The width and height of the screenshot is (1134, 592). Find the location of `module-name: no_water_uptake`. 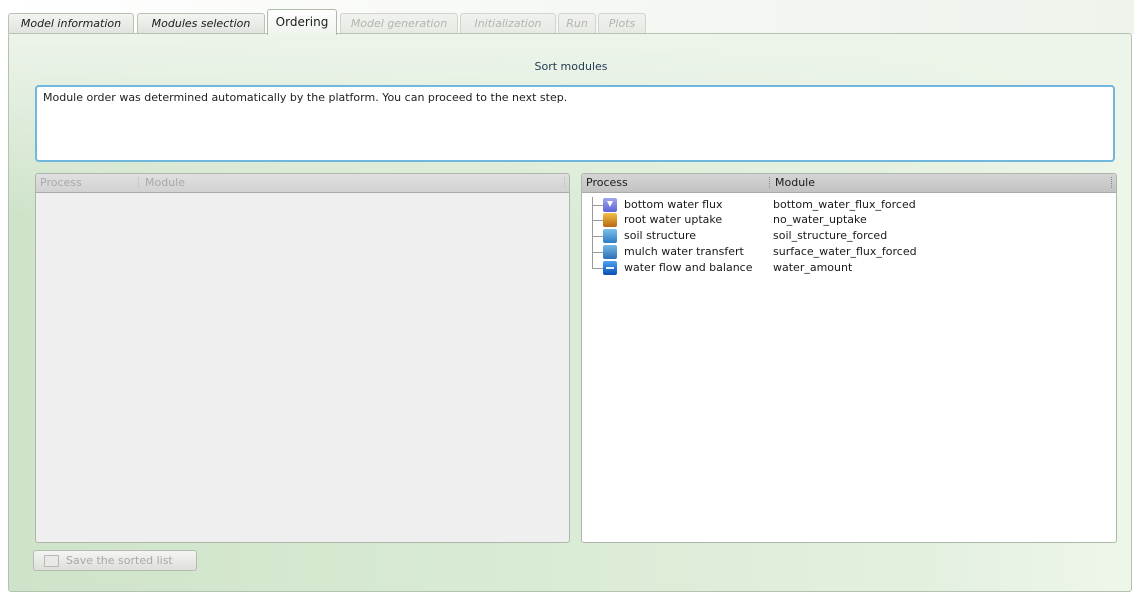

module-name: no_water_uptake is located at coordinates (820, 219).